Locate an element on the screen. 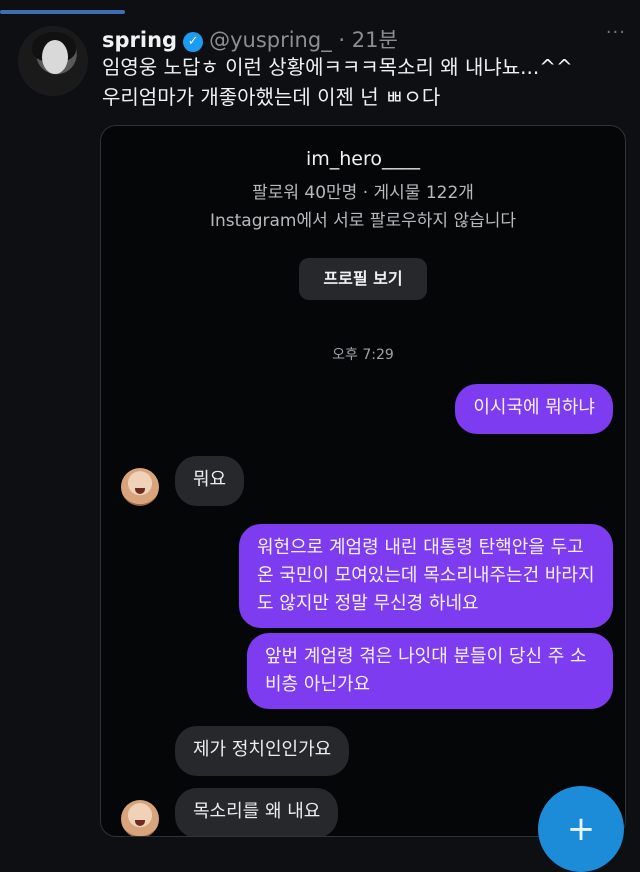  compose-tweet-button: + is located at coordinates (581, 829).